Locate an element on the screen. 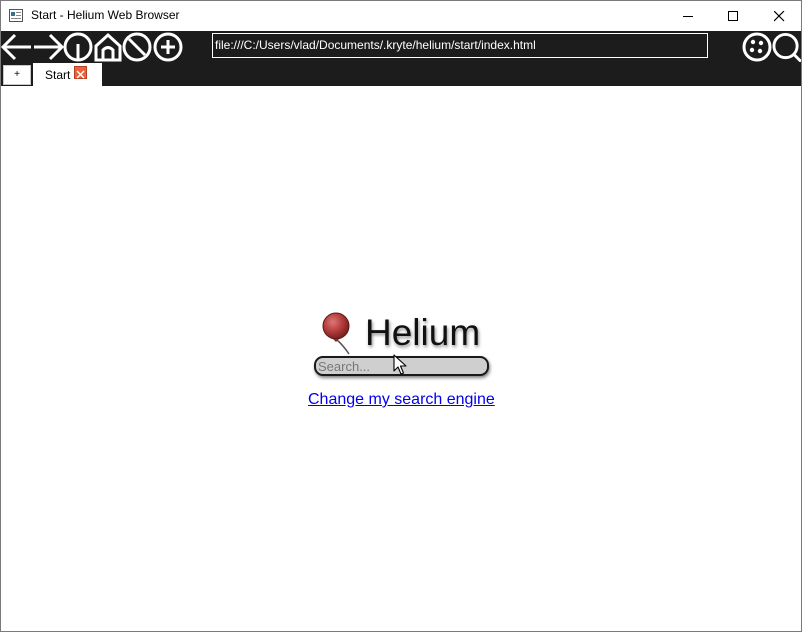 This screenshot has width=802, height=632. extensions-button is located at coordinates (756, 47).